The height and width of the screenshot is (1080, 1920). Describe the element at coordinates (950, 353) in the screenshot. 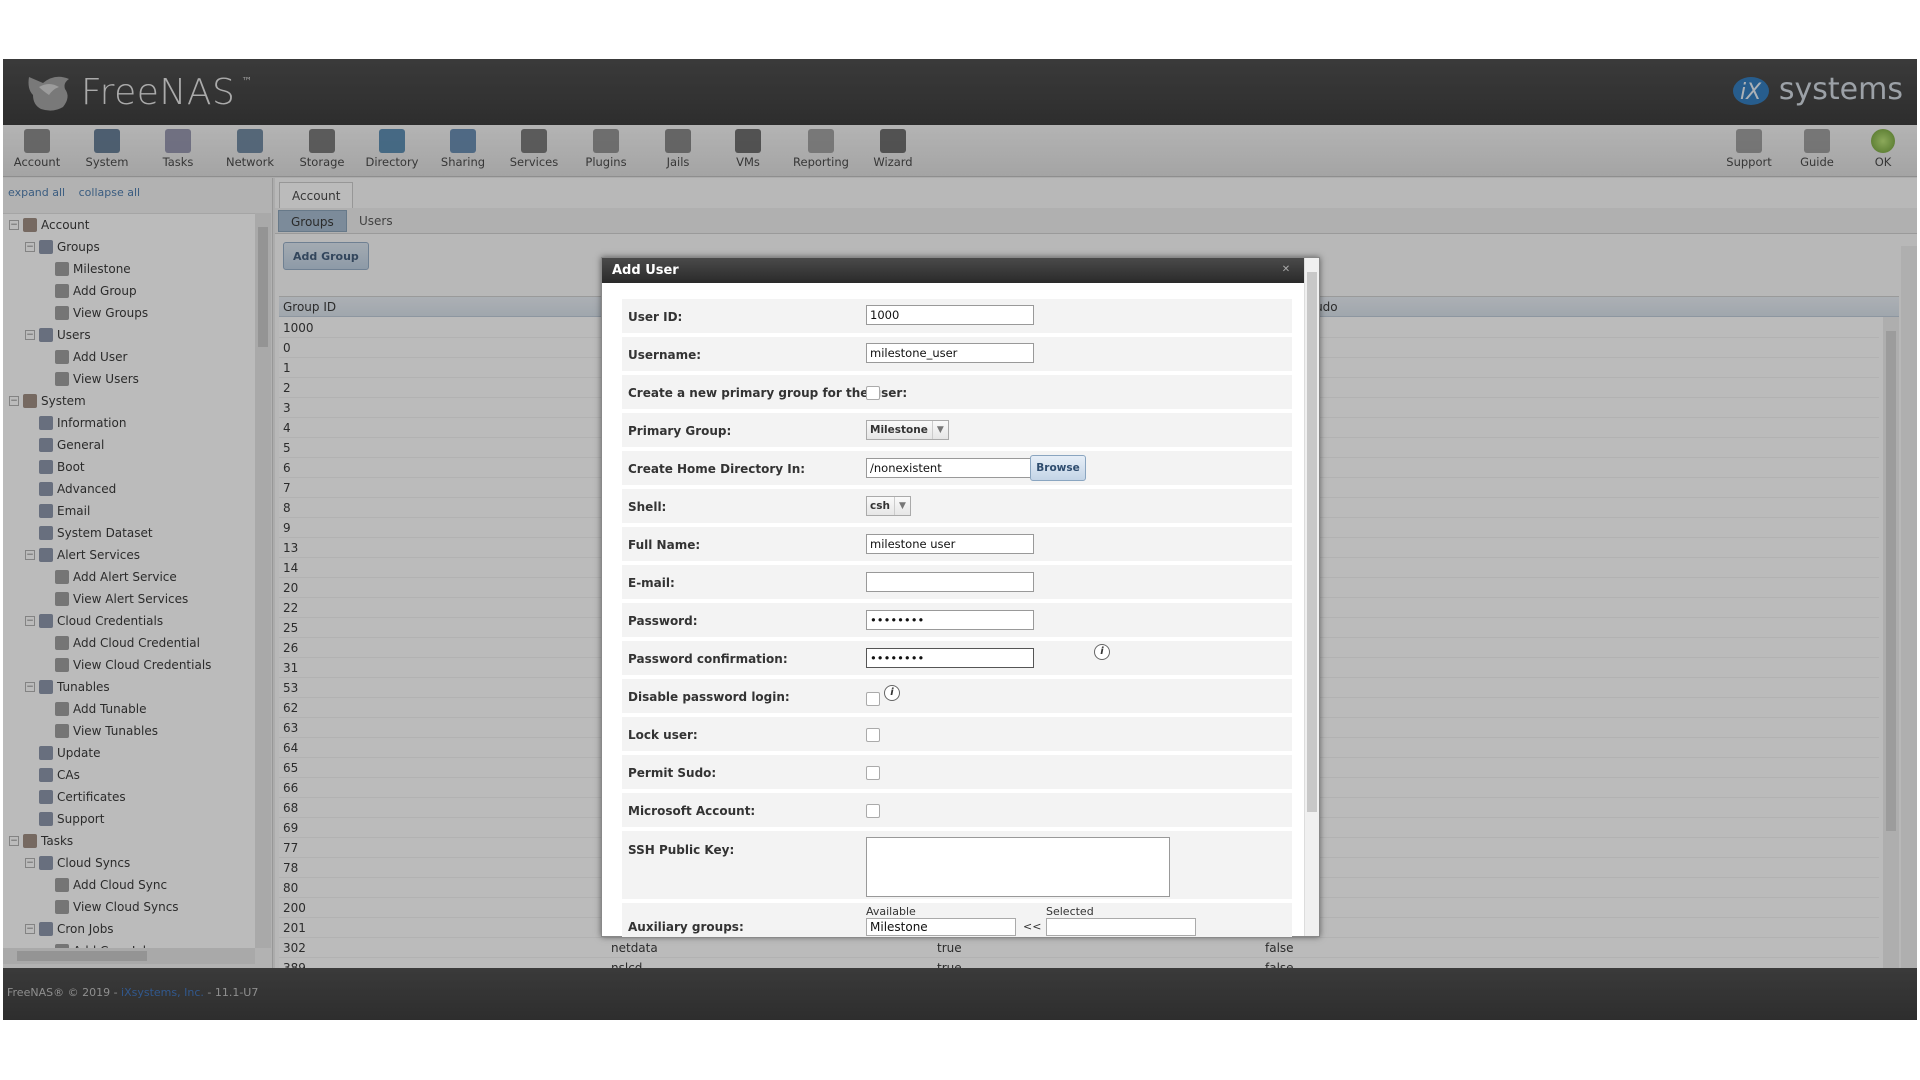

I see `username-input` at that location.